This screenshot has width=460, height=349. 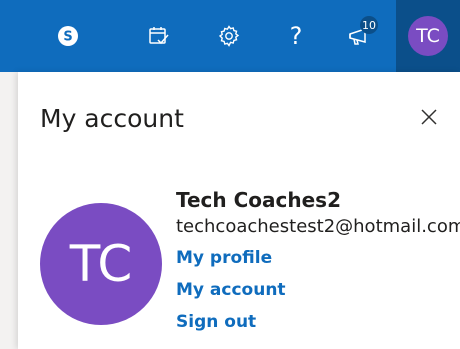 I want to click on close-button, so click(x=429, y=119).